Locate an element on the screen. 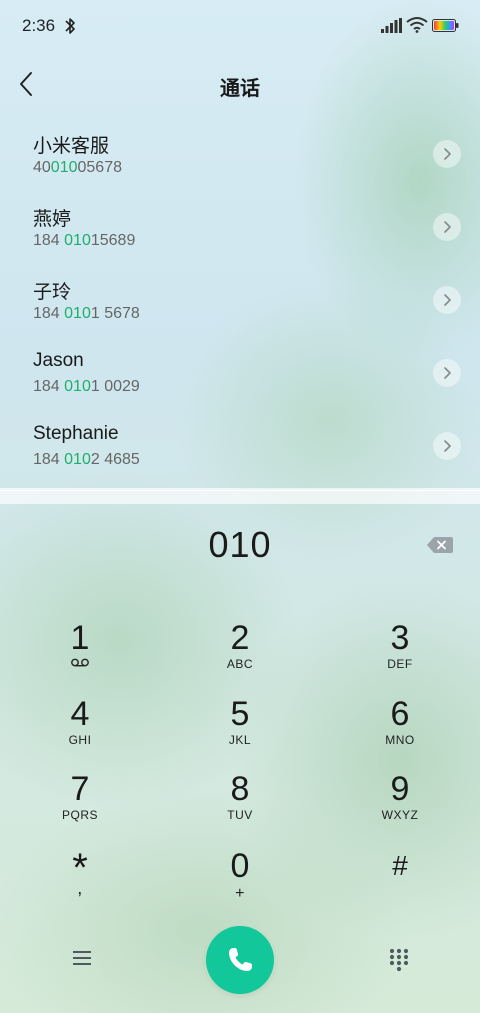 Image resolution: width=480 pixels, height=1013 pixels. key-8: 8 TUV is located at coordinates (240, 806).